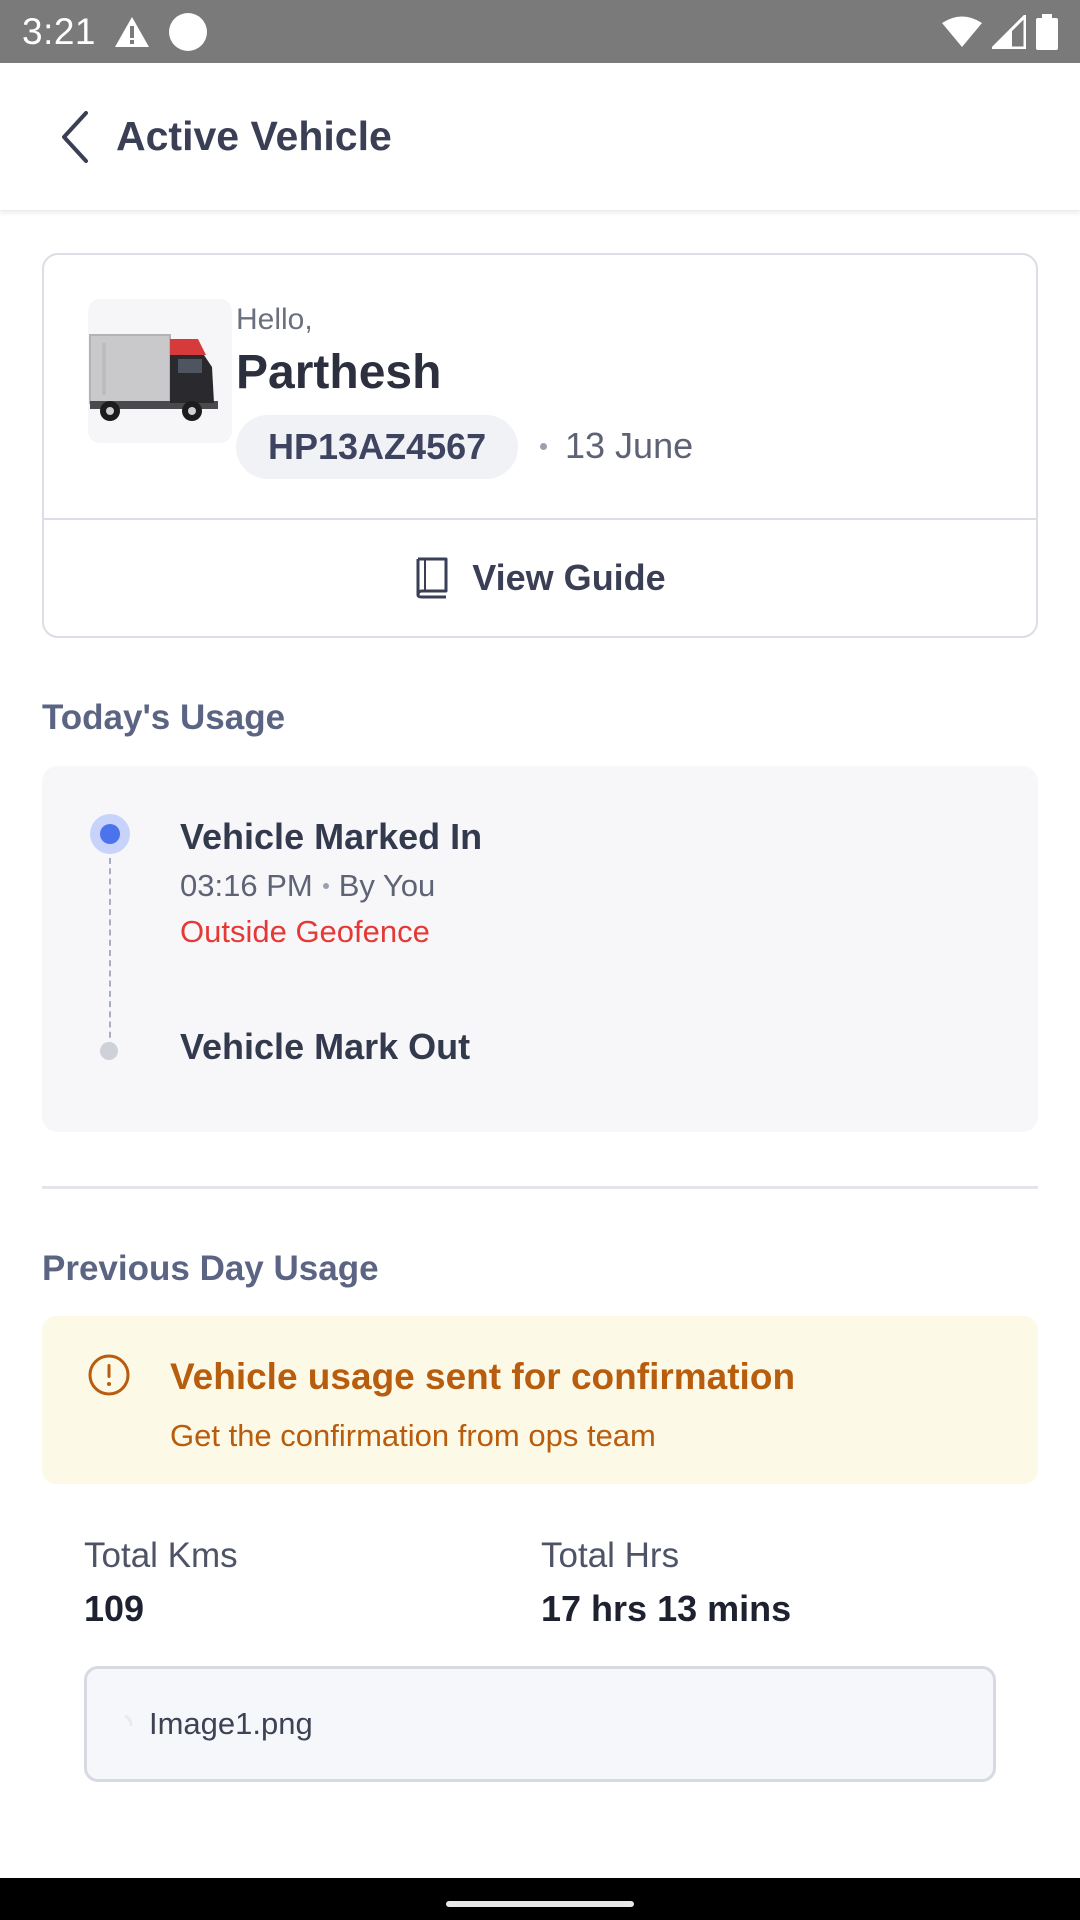 The height and width of the screenshot is (1920, 1080). Describe the element at coordinates (305, 931) in the screenshot. I see `geofence-alert: Outside Geofence` at that location.